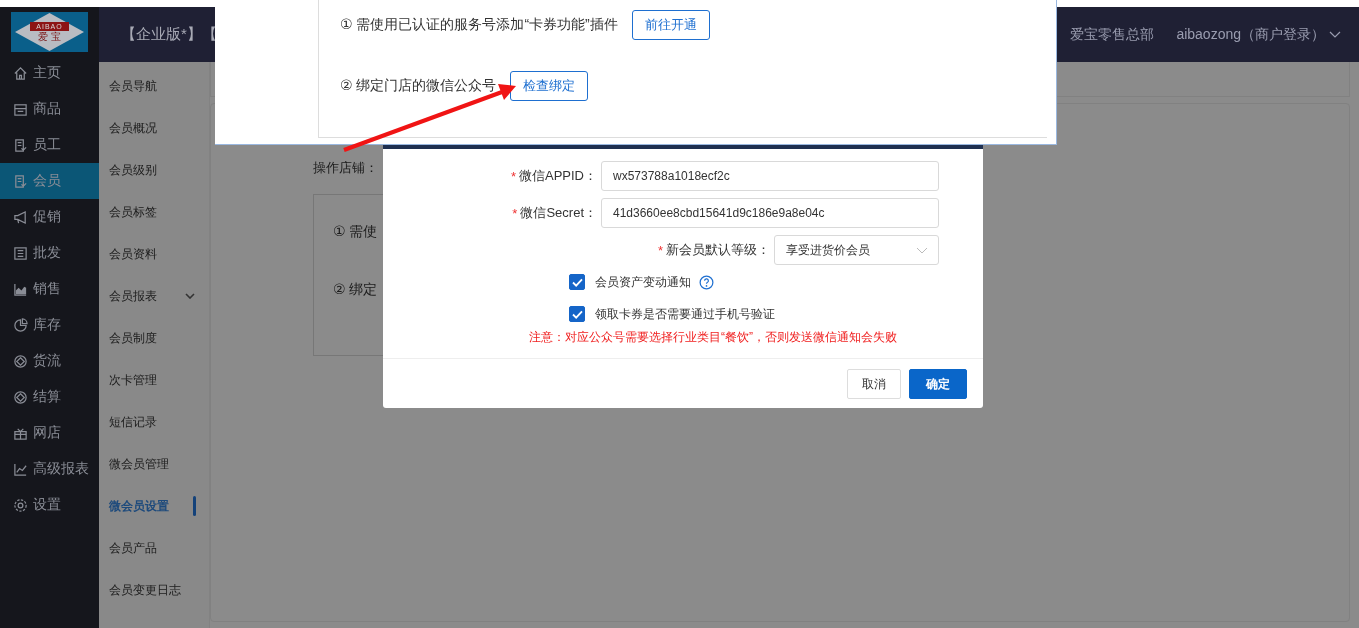 Image resolution: width=1359 pixels, height=628 pixels. What do you see at coordinates (194, 506) in the screenshot?
I see `selection-bar` at bounding box center [194, 506].